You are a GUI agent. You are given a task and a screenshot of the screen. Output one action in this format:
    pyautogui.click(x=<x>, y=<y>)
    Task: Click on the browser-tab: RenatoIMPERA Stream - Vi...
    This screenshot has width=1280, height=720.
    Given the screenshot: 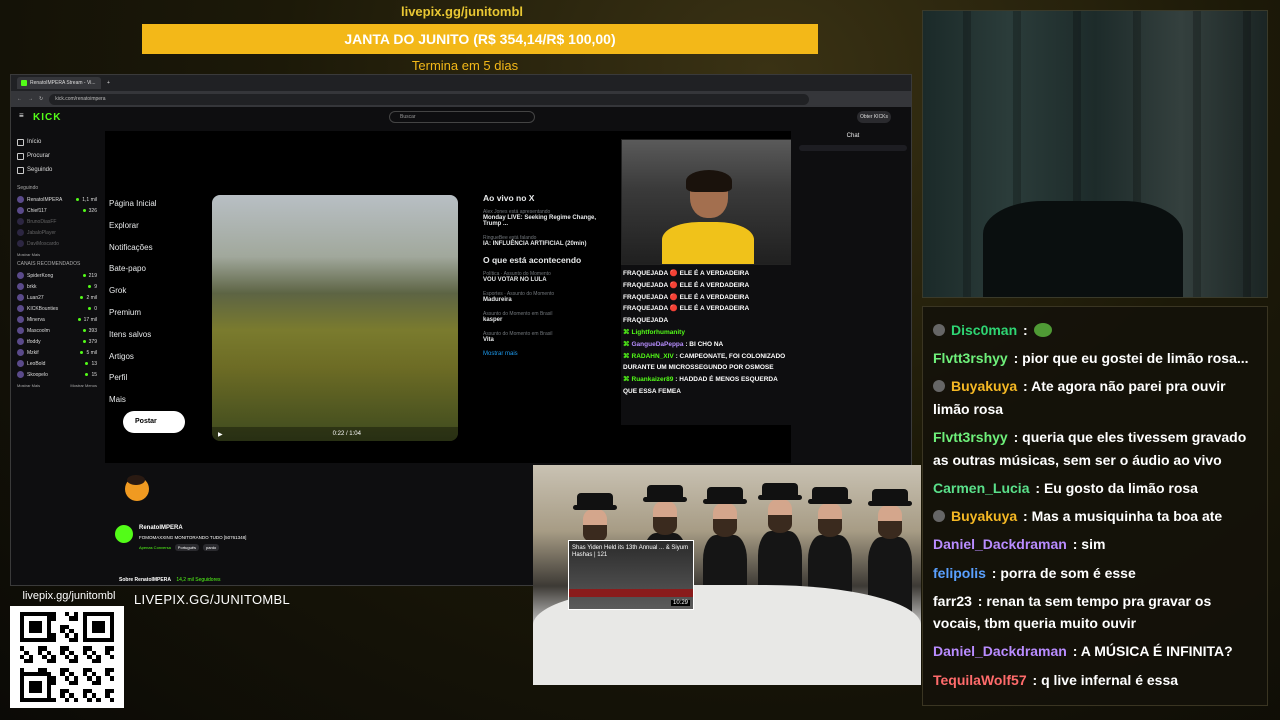 What is the action you would take?
    pyautogui.click(x=59, y=83)
    